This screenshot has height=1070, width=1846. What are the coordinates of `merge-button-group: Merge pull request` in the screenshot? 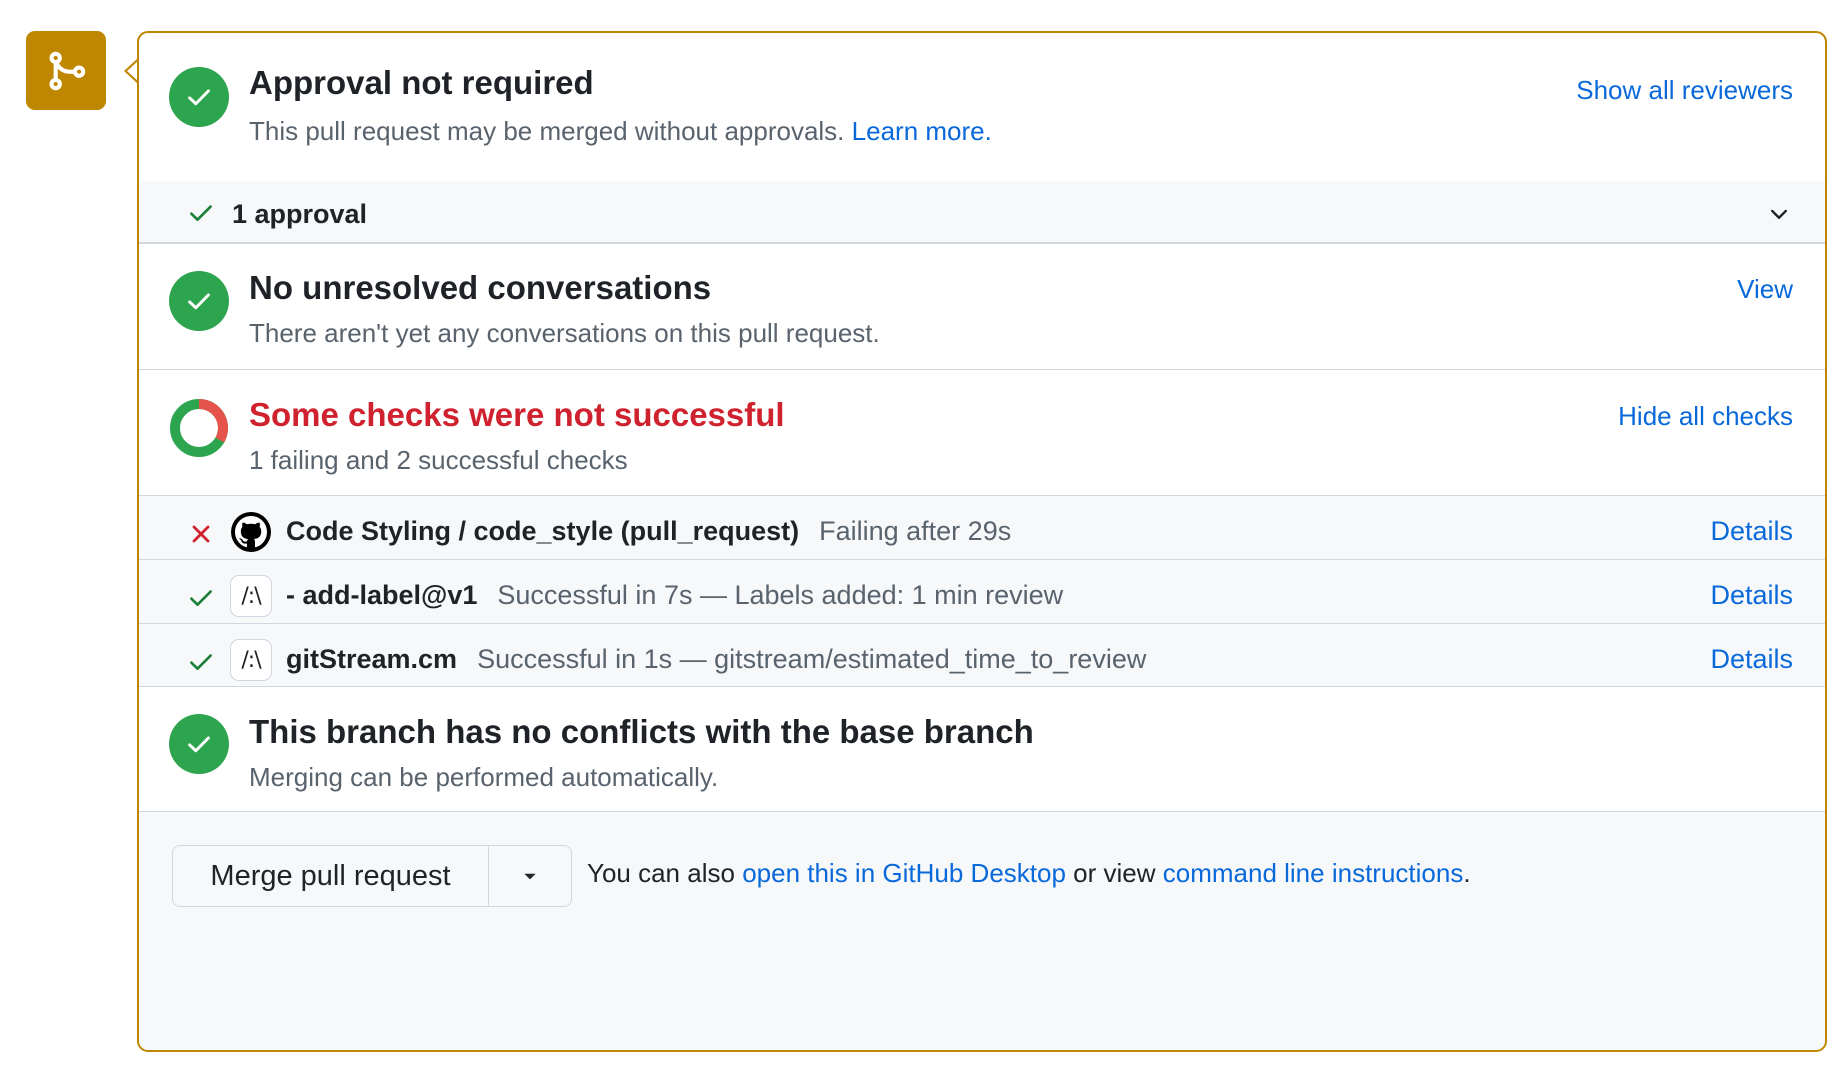 It's located at (372, 876).